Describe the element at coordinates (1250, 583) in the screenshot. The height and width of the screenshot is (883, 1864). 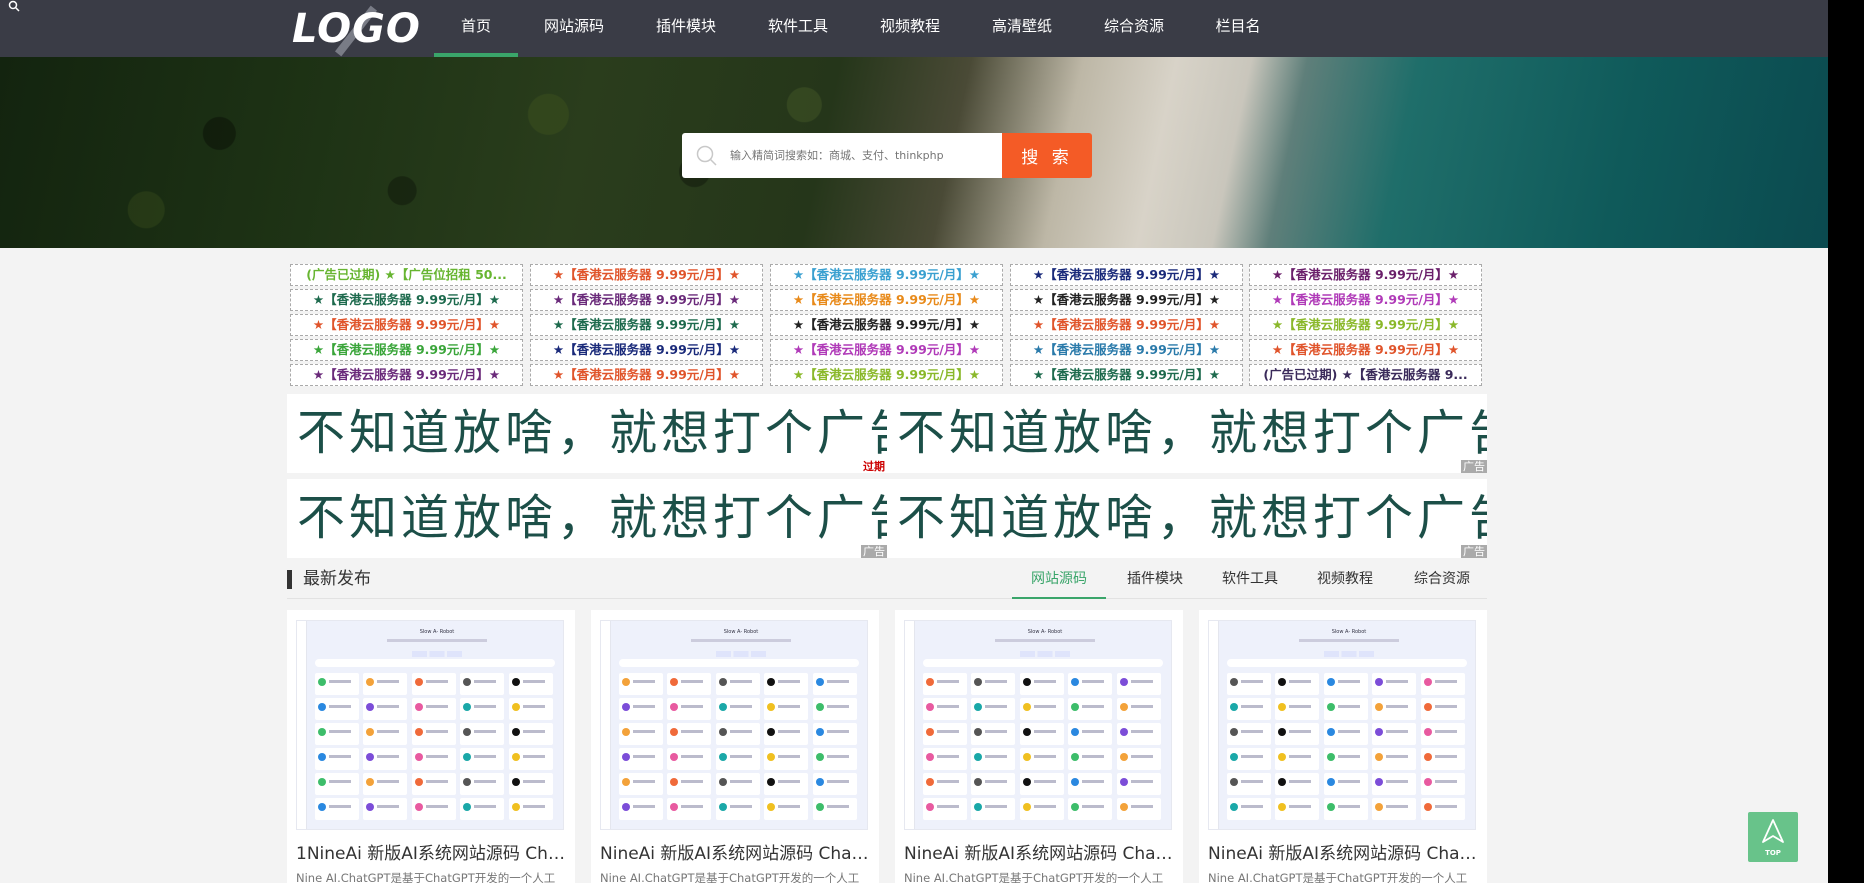
I see `tab-software: 软件工具` at that location.